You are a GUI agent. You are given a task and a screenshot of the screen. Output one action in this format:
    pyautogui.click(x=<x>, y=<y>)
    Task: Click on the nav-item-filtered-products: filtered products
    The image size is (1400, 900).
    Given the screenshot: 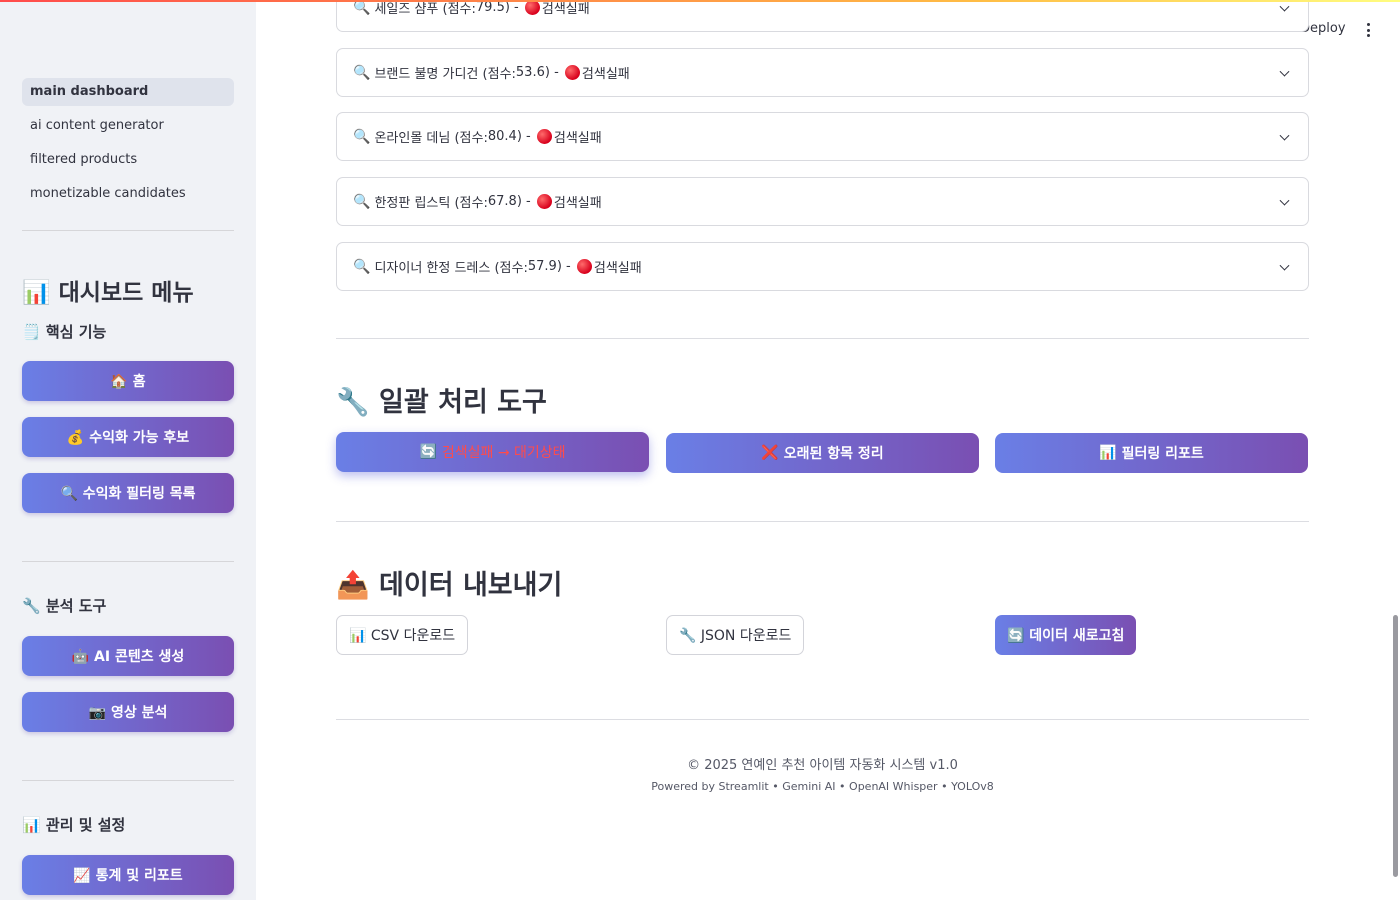 What is the action you would take?
    pyautogui.click(x=128, y=160)
    